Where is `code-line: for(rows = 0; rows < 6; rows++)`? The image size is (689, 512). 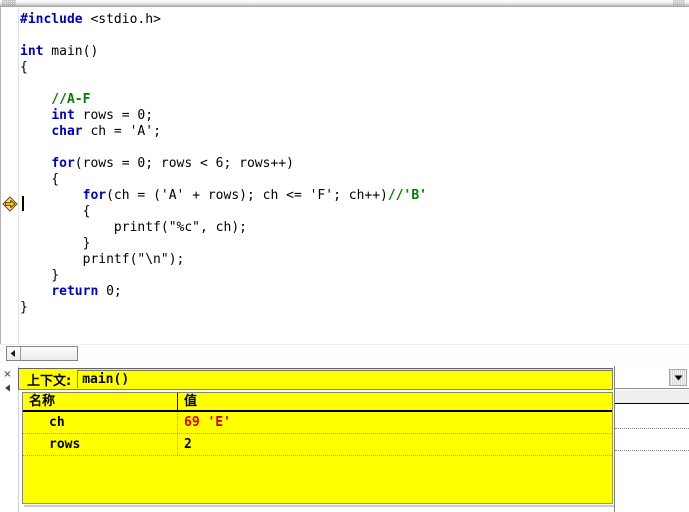
code-line: for(rows = 0; rows < 6; rows++) is located at coordinates (354, 164).